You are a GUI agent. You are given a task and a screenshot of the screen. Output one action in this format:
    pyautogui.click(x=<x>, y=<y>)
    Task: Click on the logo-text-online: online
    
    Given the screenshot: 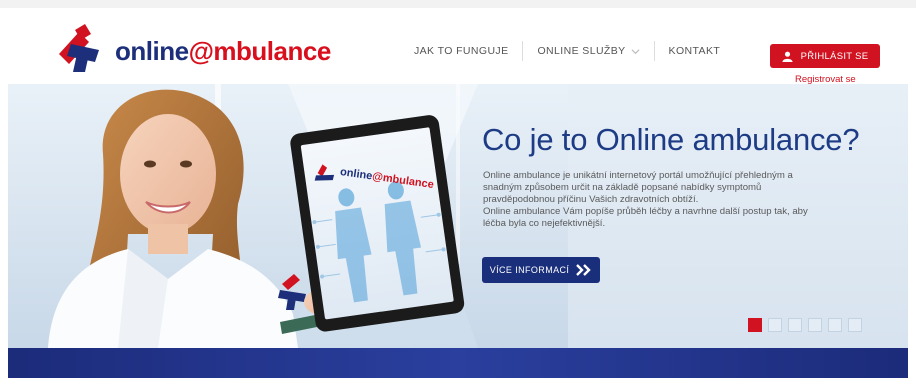 What is the action you would take?
    pyautogui.click(x=152, y=51)
    